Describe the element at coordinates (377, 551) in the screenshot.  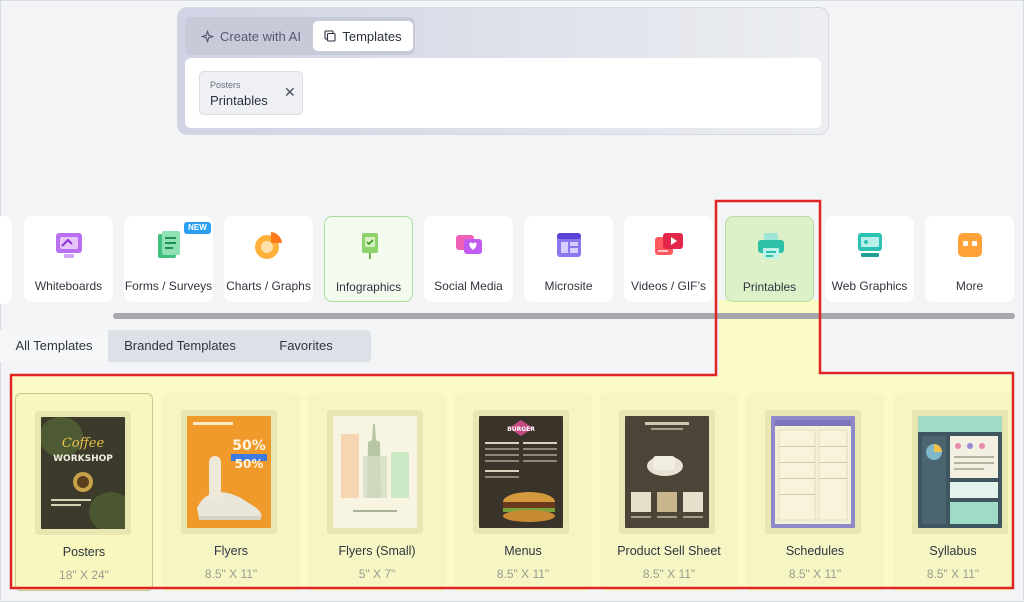
I see `template-name: Flyers (Small)` at that location.